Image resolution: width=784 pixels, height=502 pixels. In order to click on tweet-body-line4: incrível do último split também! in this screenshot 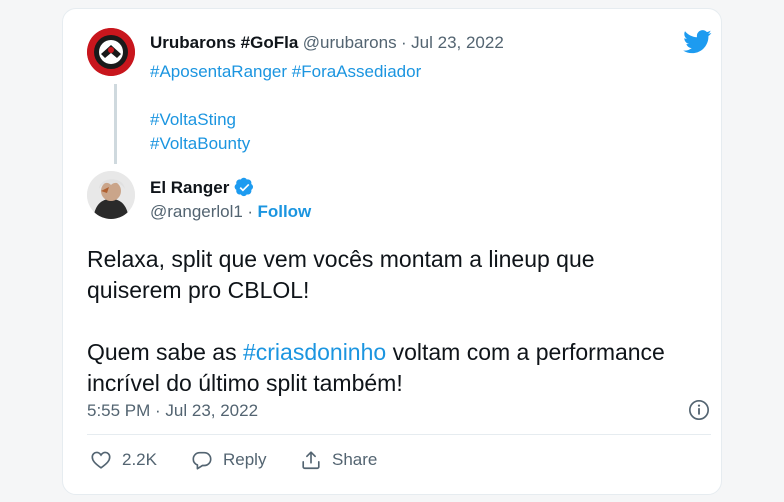, I will do `click(245, 383)`.